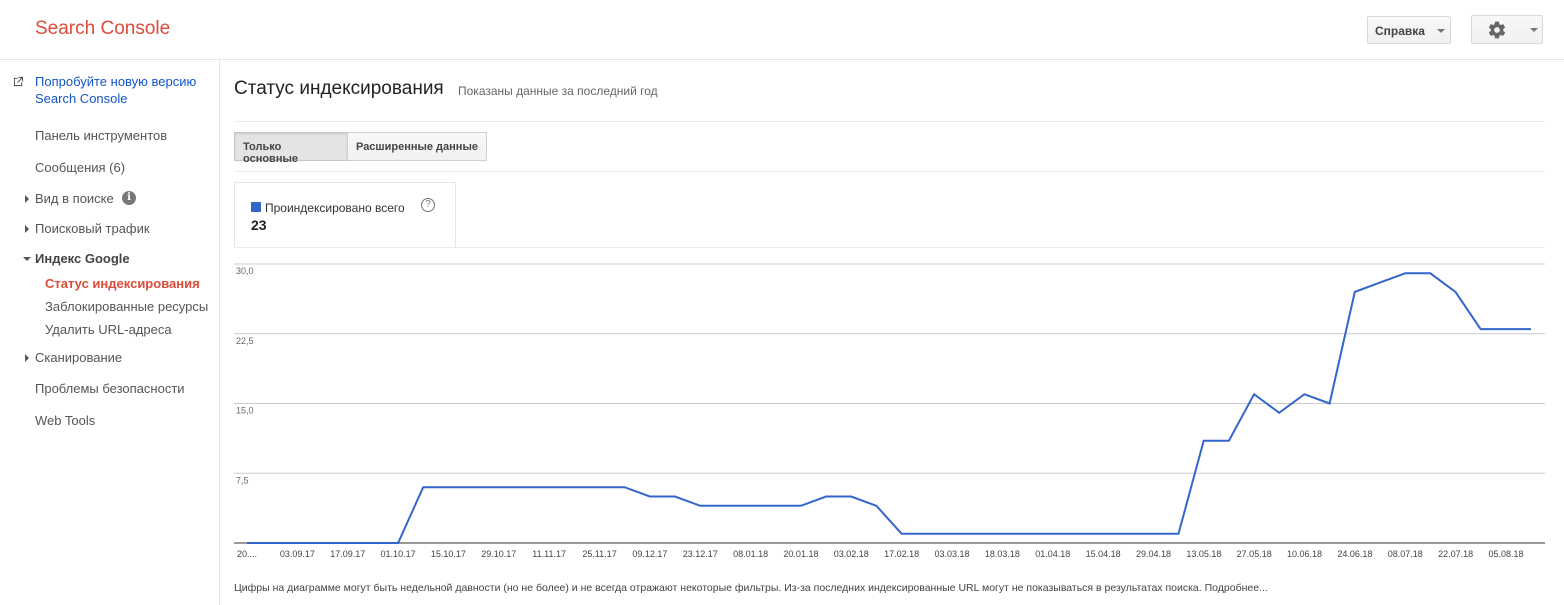 The height and width of the screenshot is (605, 1564). I want to click on x-tick-label: 20.01.18, so click(800, 554).